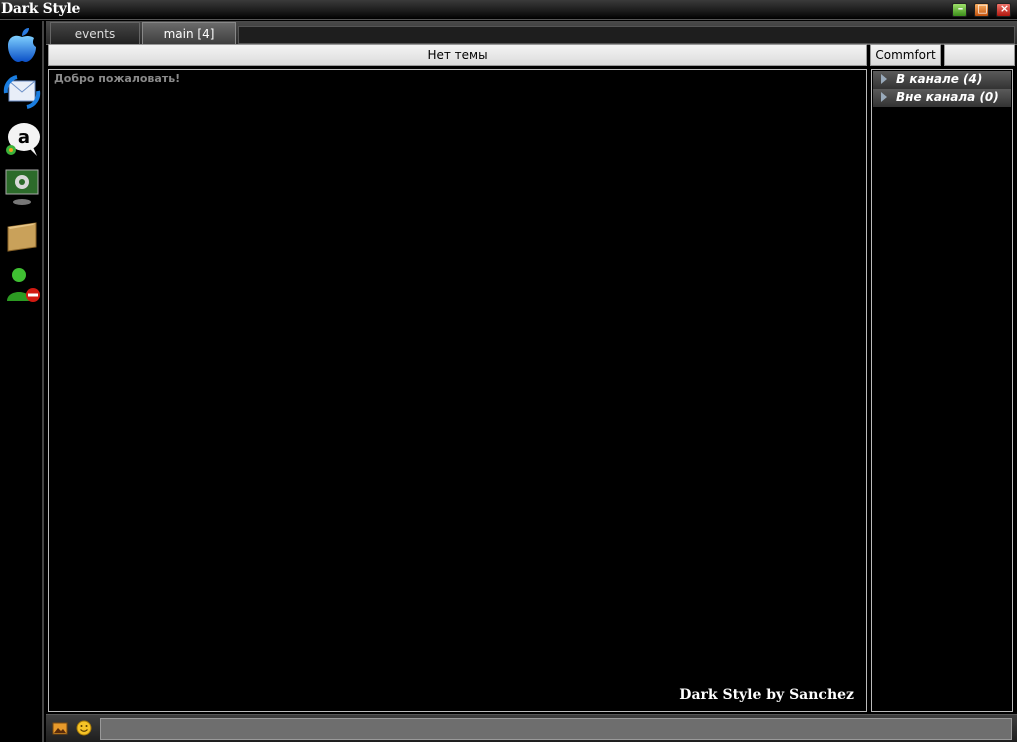 Image resolution: width=1017 pixels, height=742 pixels. Describe the element at coordinates (508, 10) in the screenshot. I see `title-bar` at that location.